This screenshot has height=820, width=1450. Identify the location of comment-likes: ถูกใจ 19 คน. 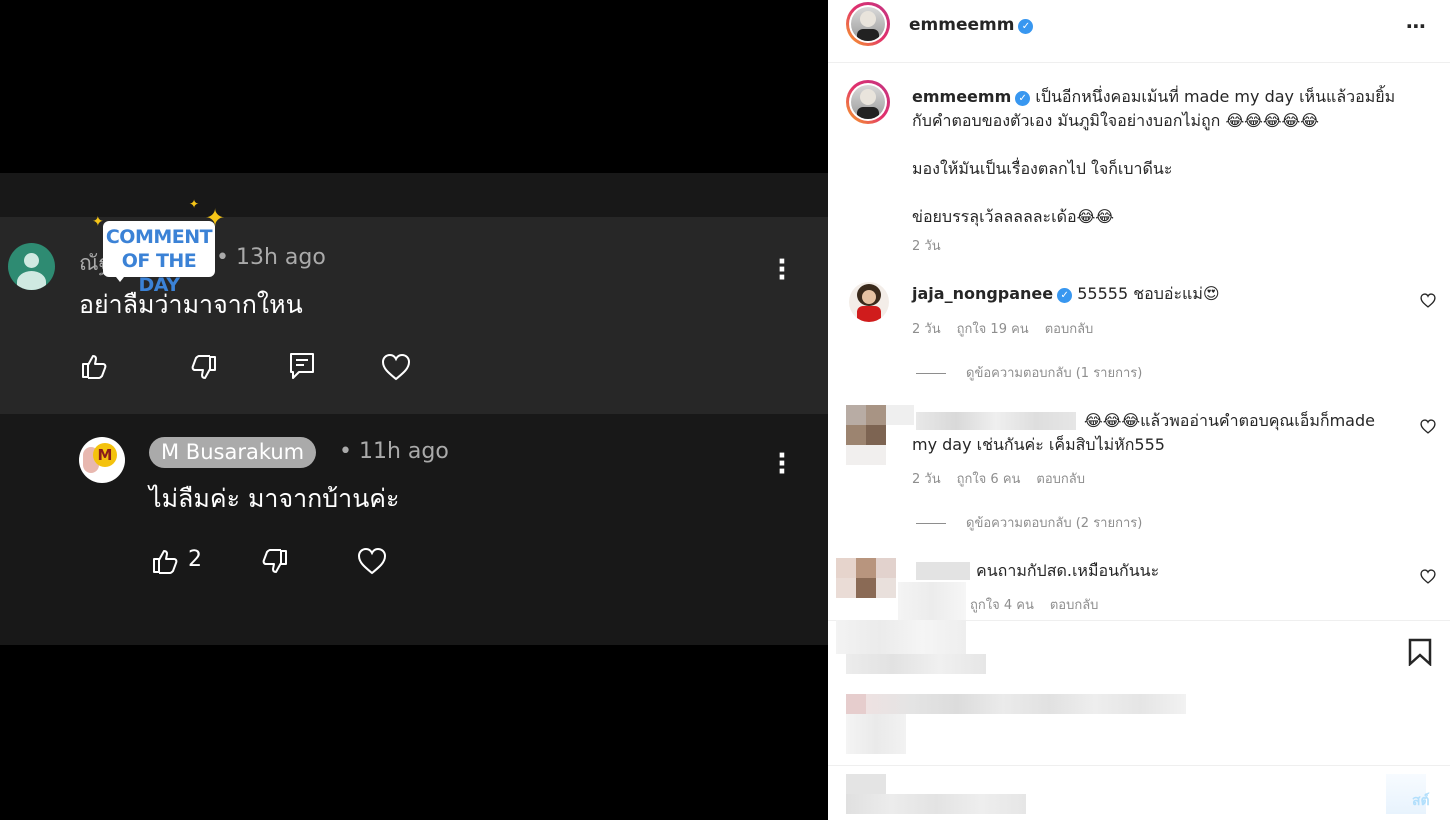
(993, 329).